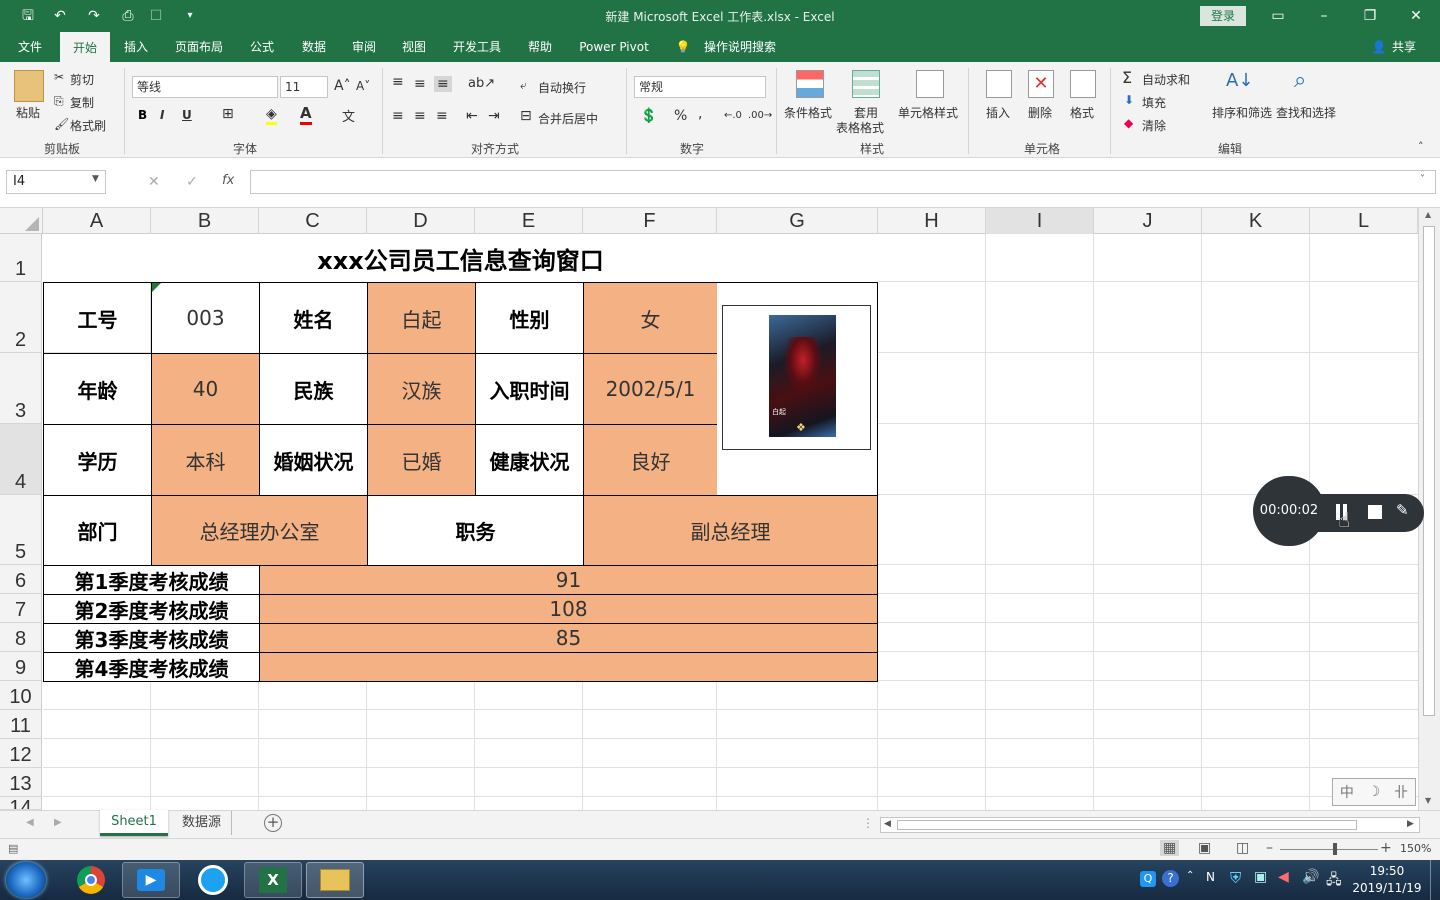 The image size is (1440, 900). What do you see at coordinates (472, 116) in the screenshot?
I see `decrease-indent-icon: ⇤` at bounding box center [472, 116].